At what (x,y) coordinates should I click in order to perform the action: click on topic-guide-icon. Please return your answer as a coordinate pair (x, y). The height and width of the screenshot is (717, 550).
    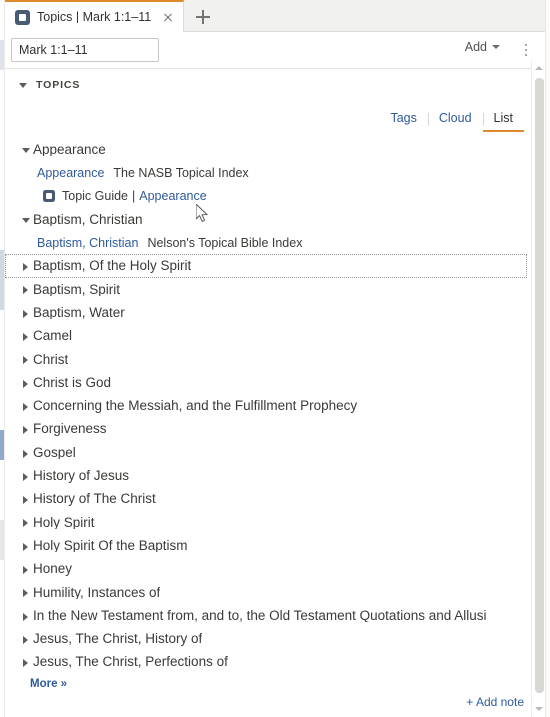
    Looking at the image, I should click on (49, 196).